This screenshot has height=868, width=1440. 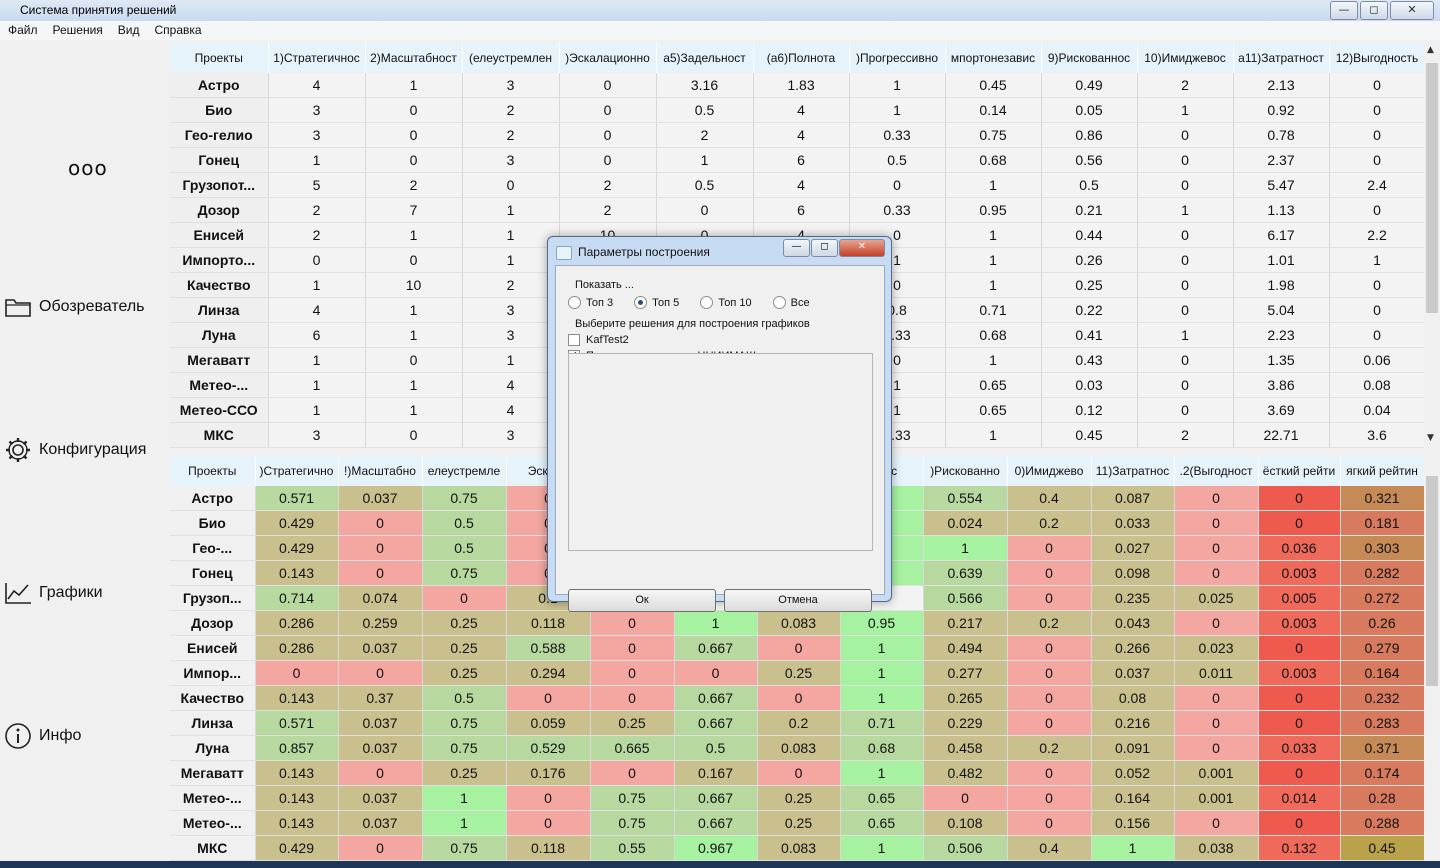 I want to click on table-cell: 3.6, so click(x=1376, y=435).